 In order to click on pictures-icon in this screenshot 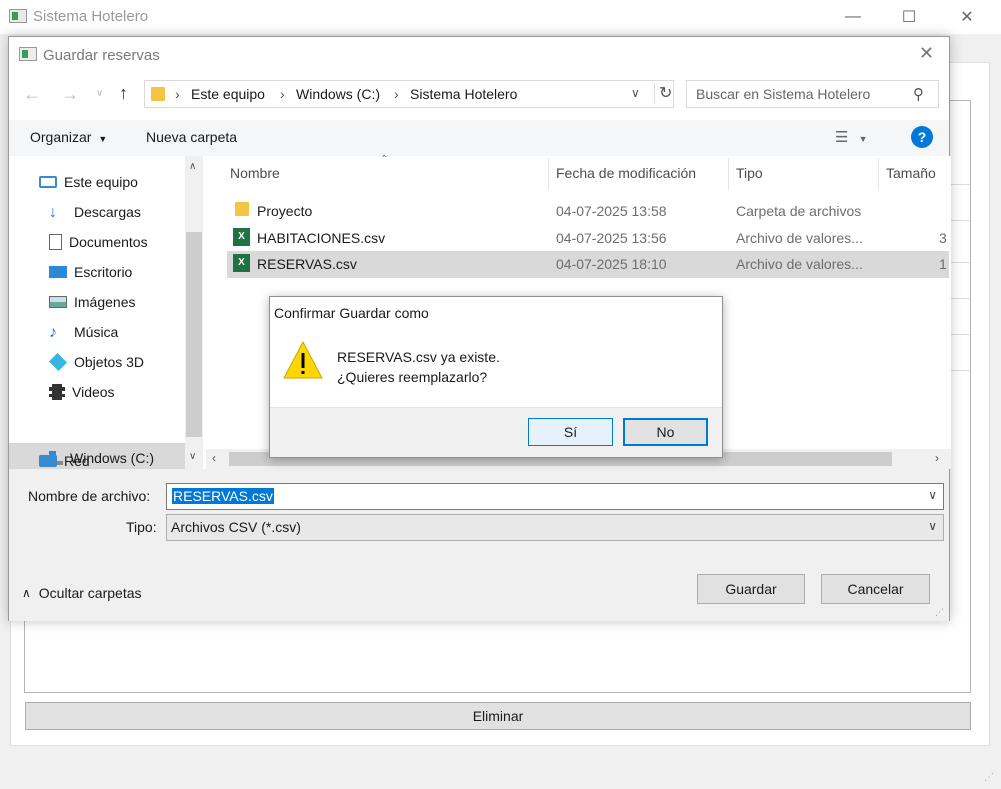, I will do `click(58, 302)`.